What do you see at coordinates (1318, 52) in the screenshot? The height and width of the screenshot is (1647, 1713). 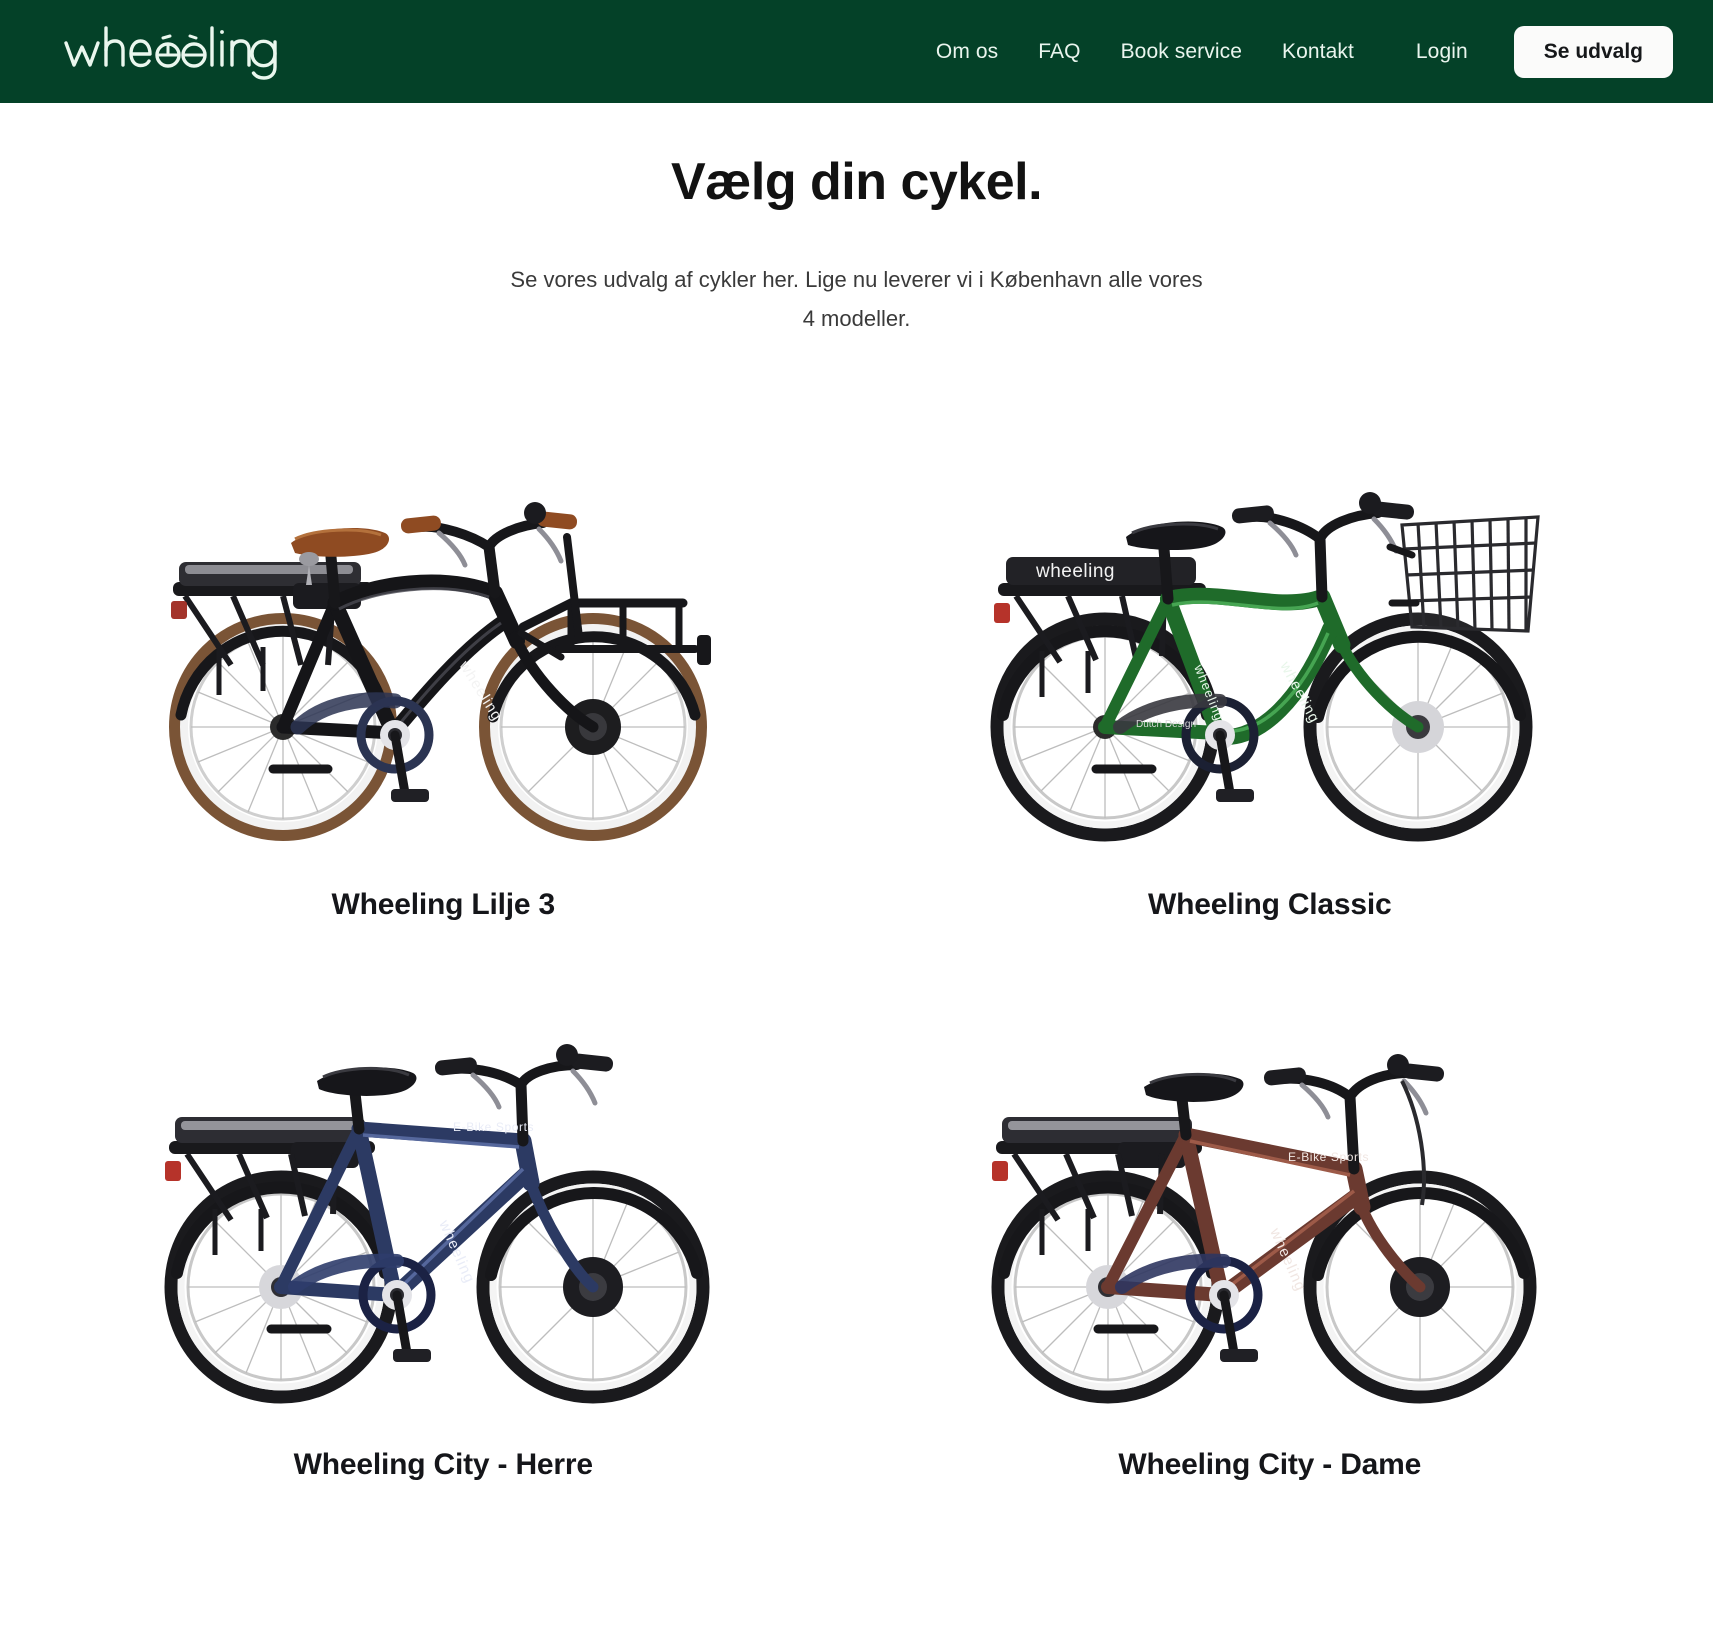 I see `nav-item-kontakt: Kontakt` at bounding box center [1318, 52].